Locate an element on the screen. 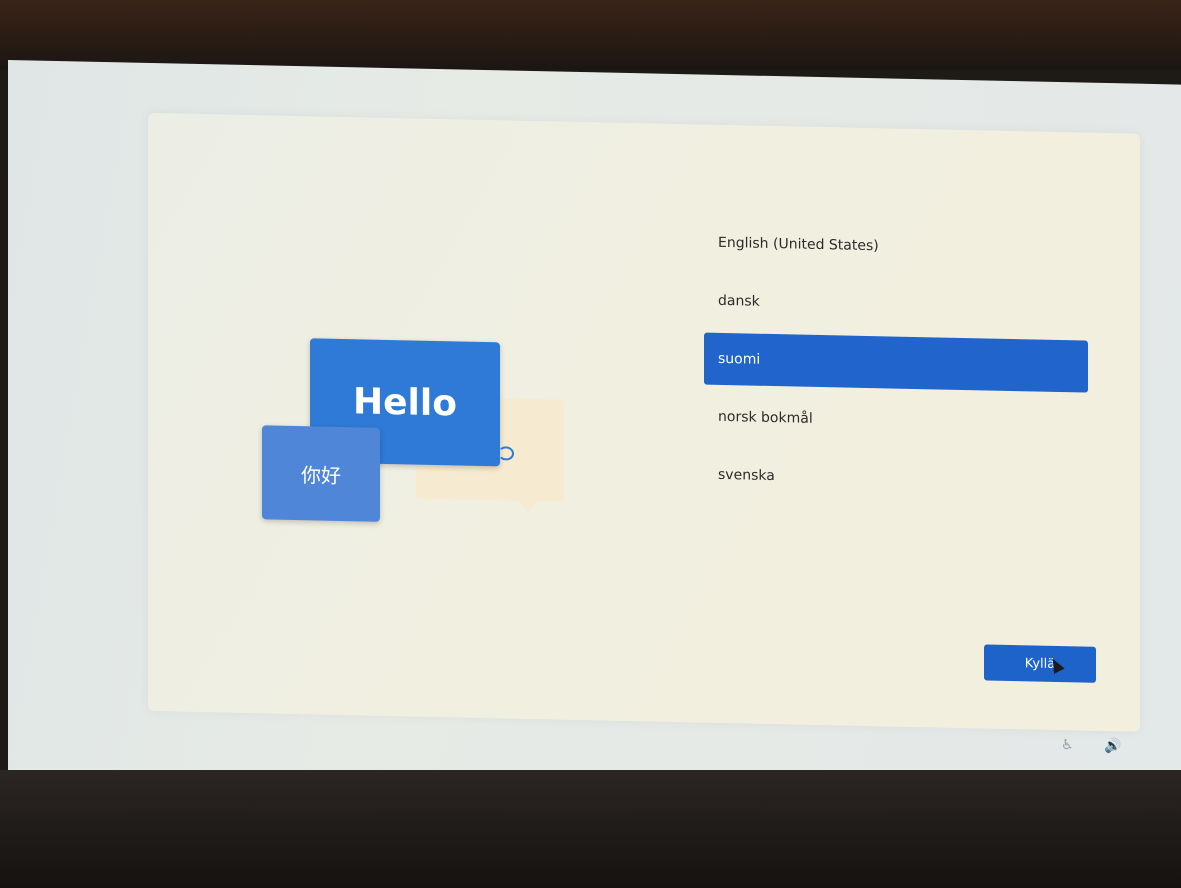 The height and width of the screenshot is (888, 1181). accessibility-icon: ♿ is located at coordinates (1067, 747).